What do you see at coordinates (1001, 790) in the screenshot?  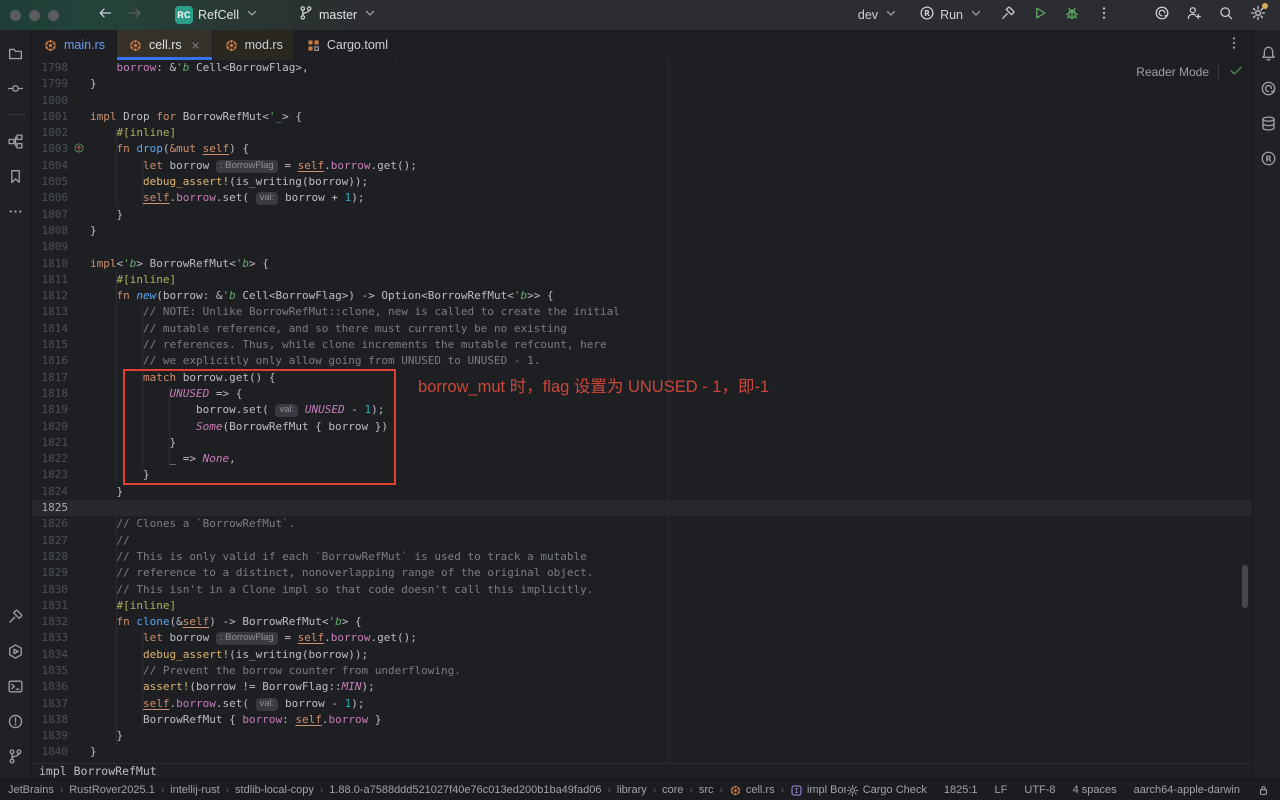 I see `status-item-lf: LF` at bounding box center [1001, 790].